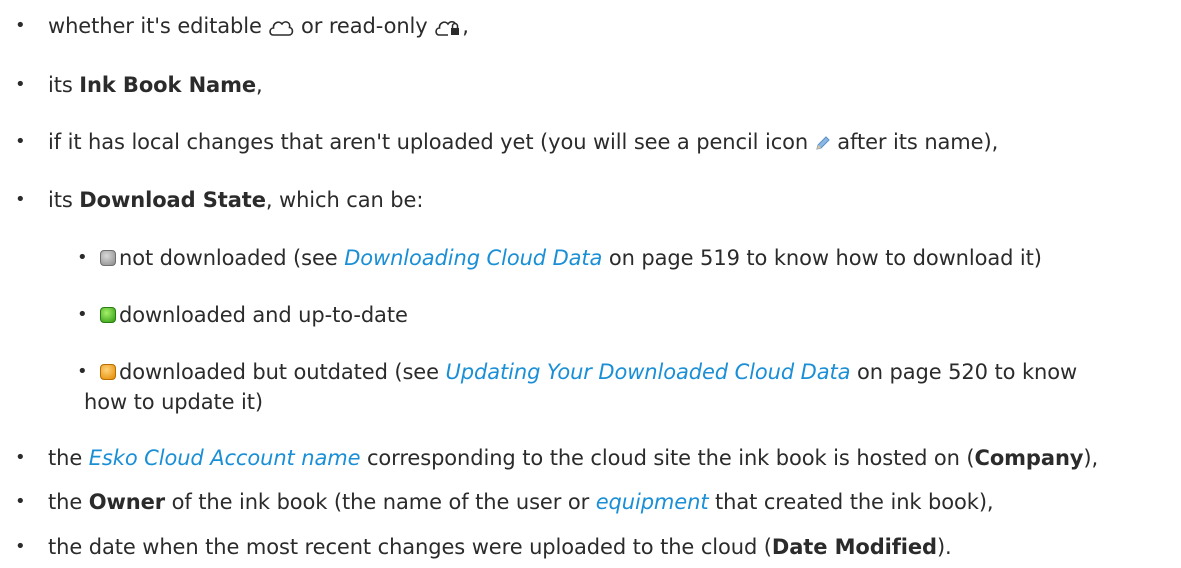 The height and width of the screenshot is (568, 1181). What do you see at coordinates (108, 372) in the screenshot?
I see `status-orange-icon` at bounding box center [108, 372].